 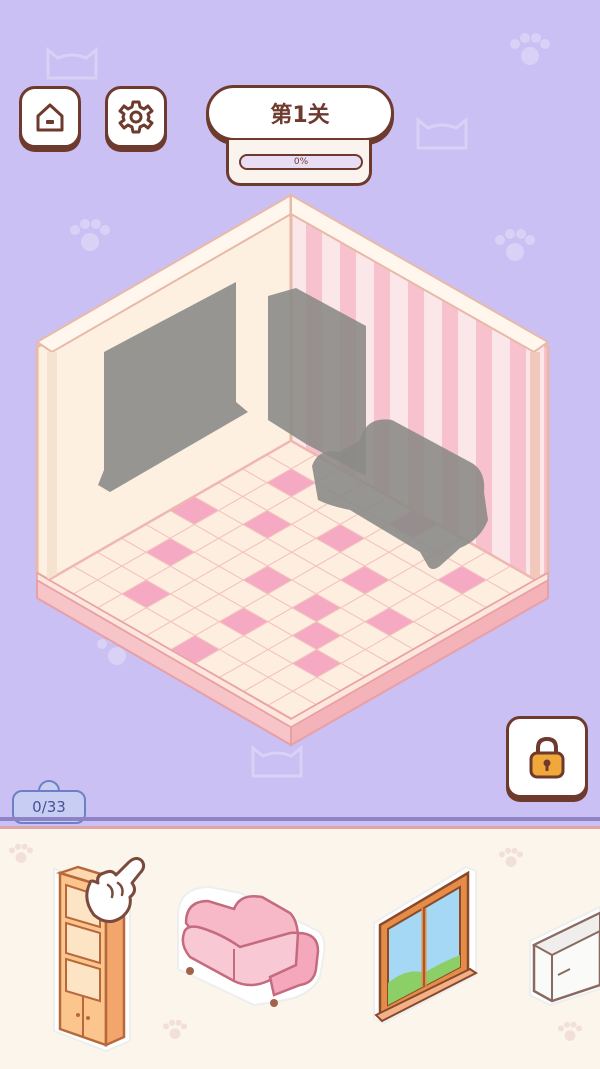 I want to click on lock-icon, so click(x=547, y=757).